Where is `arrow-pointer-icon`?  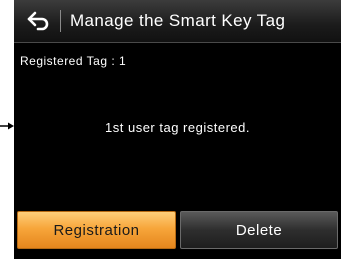
arrow-pointer-icon is located at coordinates (7, 126).